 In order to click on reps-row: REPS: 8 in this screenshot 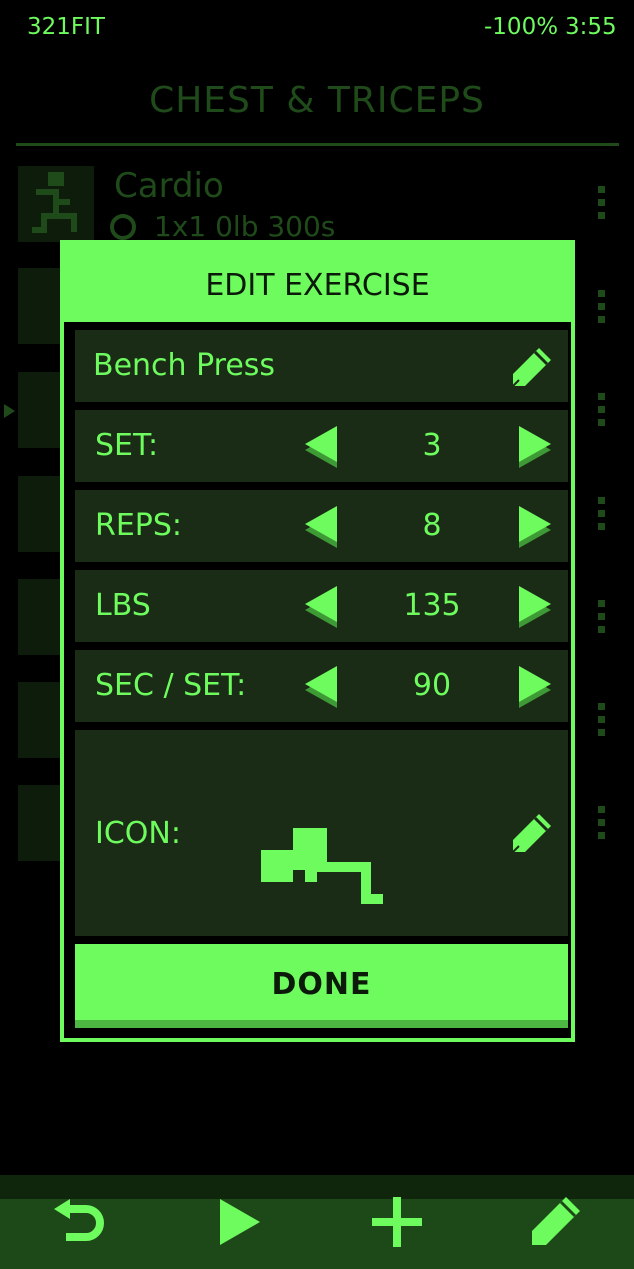, I will do `click(321, 526)`.